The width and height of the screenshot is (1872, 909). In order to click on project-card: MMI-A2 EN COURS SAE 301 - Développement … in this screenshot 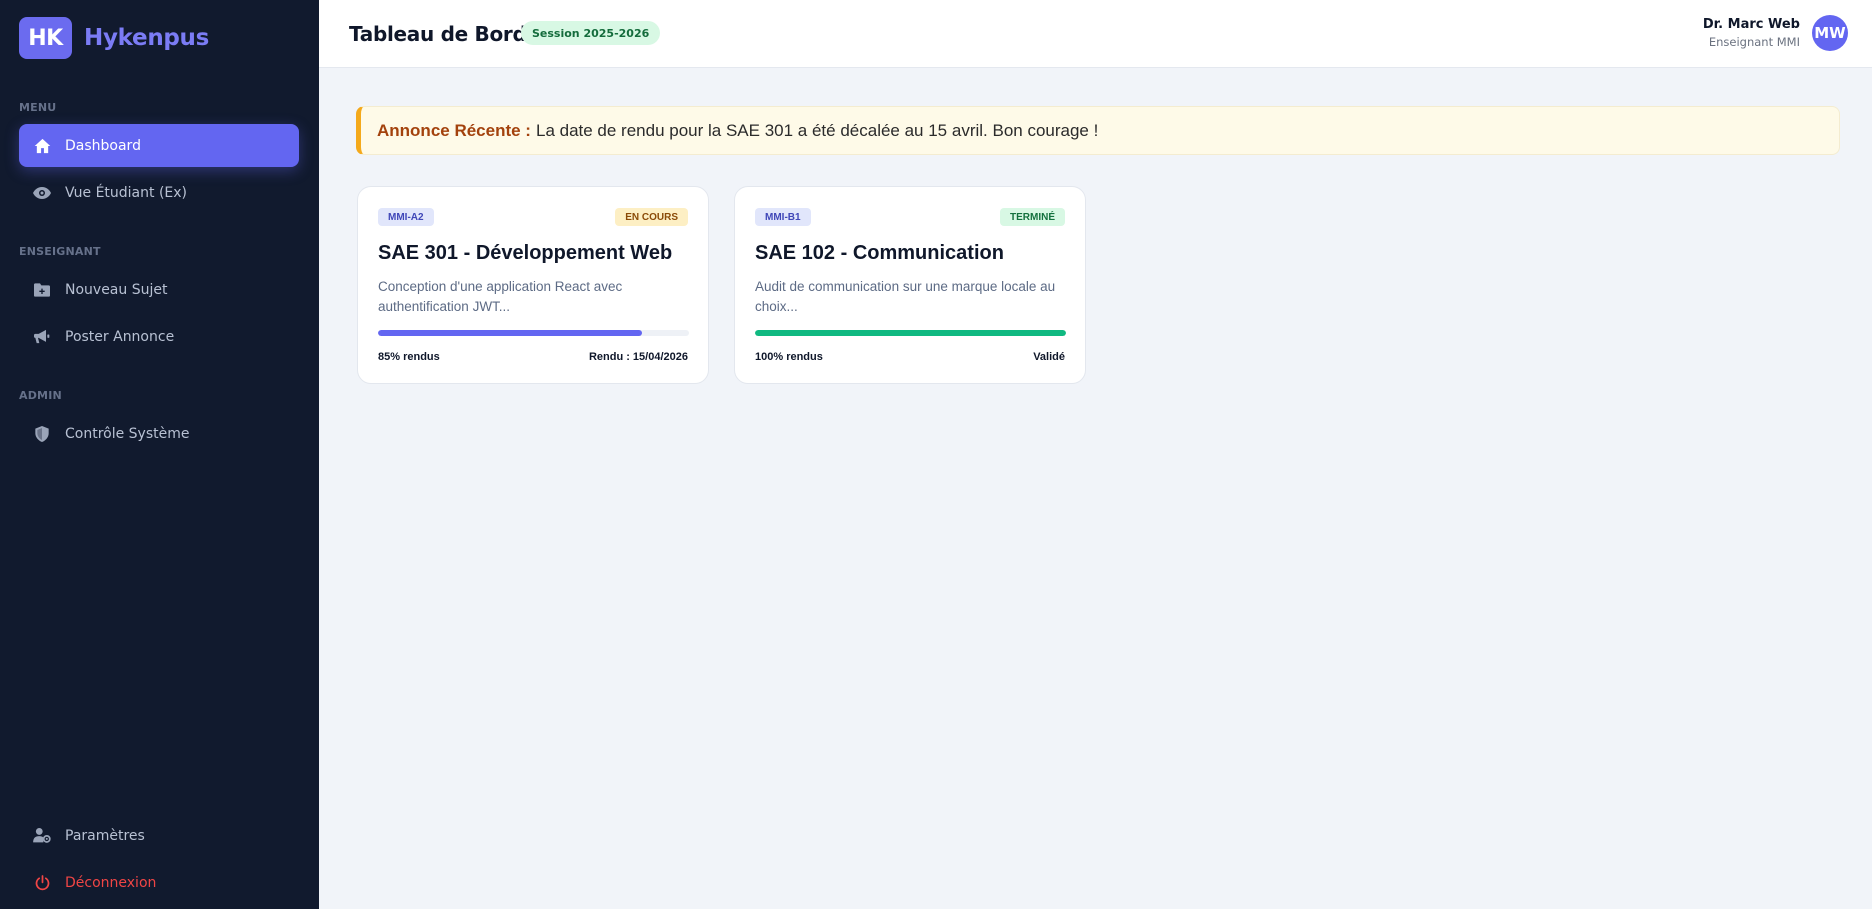, I will do `click(533, 285)`.